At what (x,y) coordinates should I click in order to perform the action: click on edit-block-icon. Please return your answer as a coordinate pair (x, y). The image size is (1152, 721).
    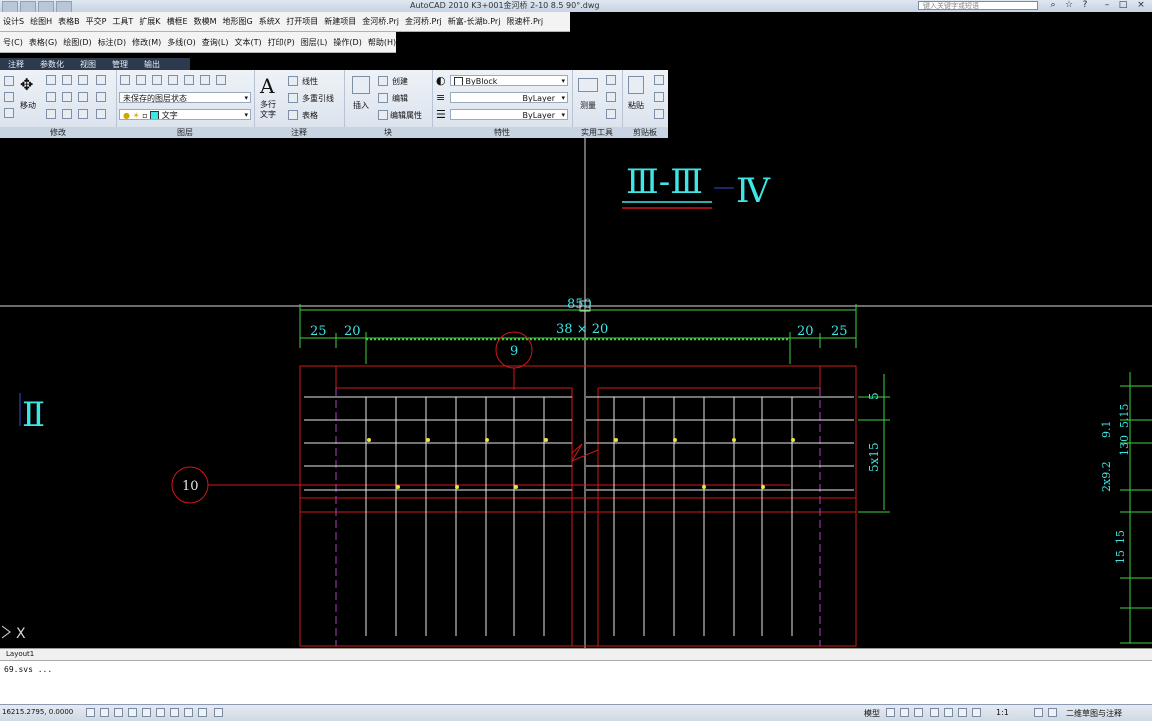
    Looking at the image, I should click on (383, 98).